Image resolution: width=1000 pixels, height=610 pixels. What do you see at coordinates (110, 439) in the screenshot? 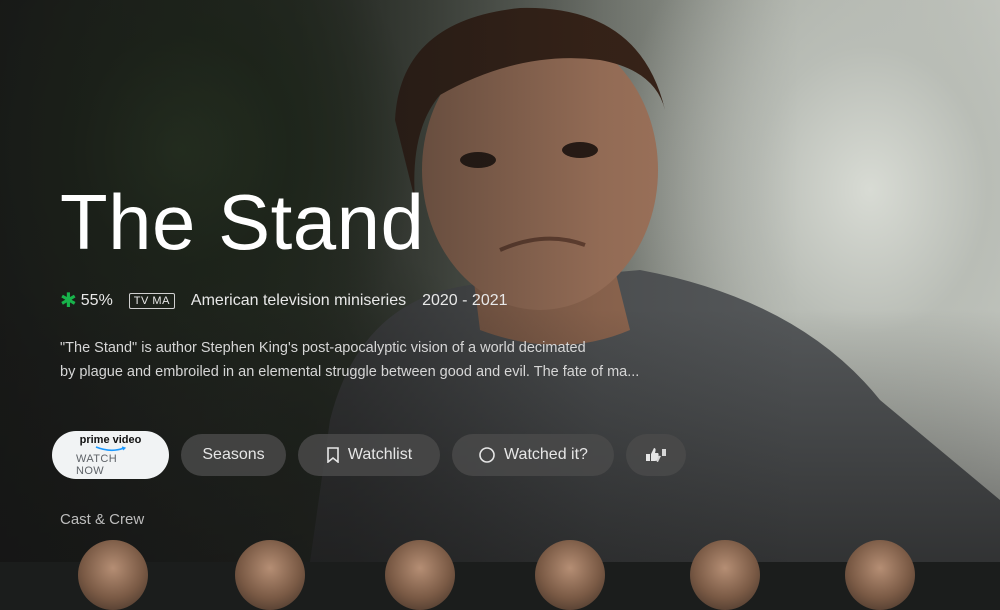
I see `prime-video-logo: prime video` at bounding box center [110, 439].